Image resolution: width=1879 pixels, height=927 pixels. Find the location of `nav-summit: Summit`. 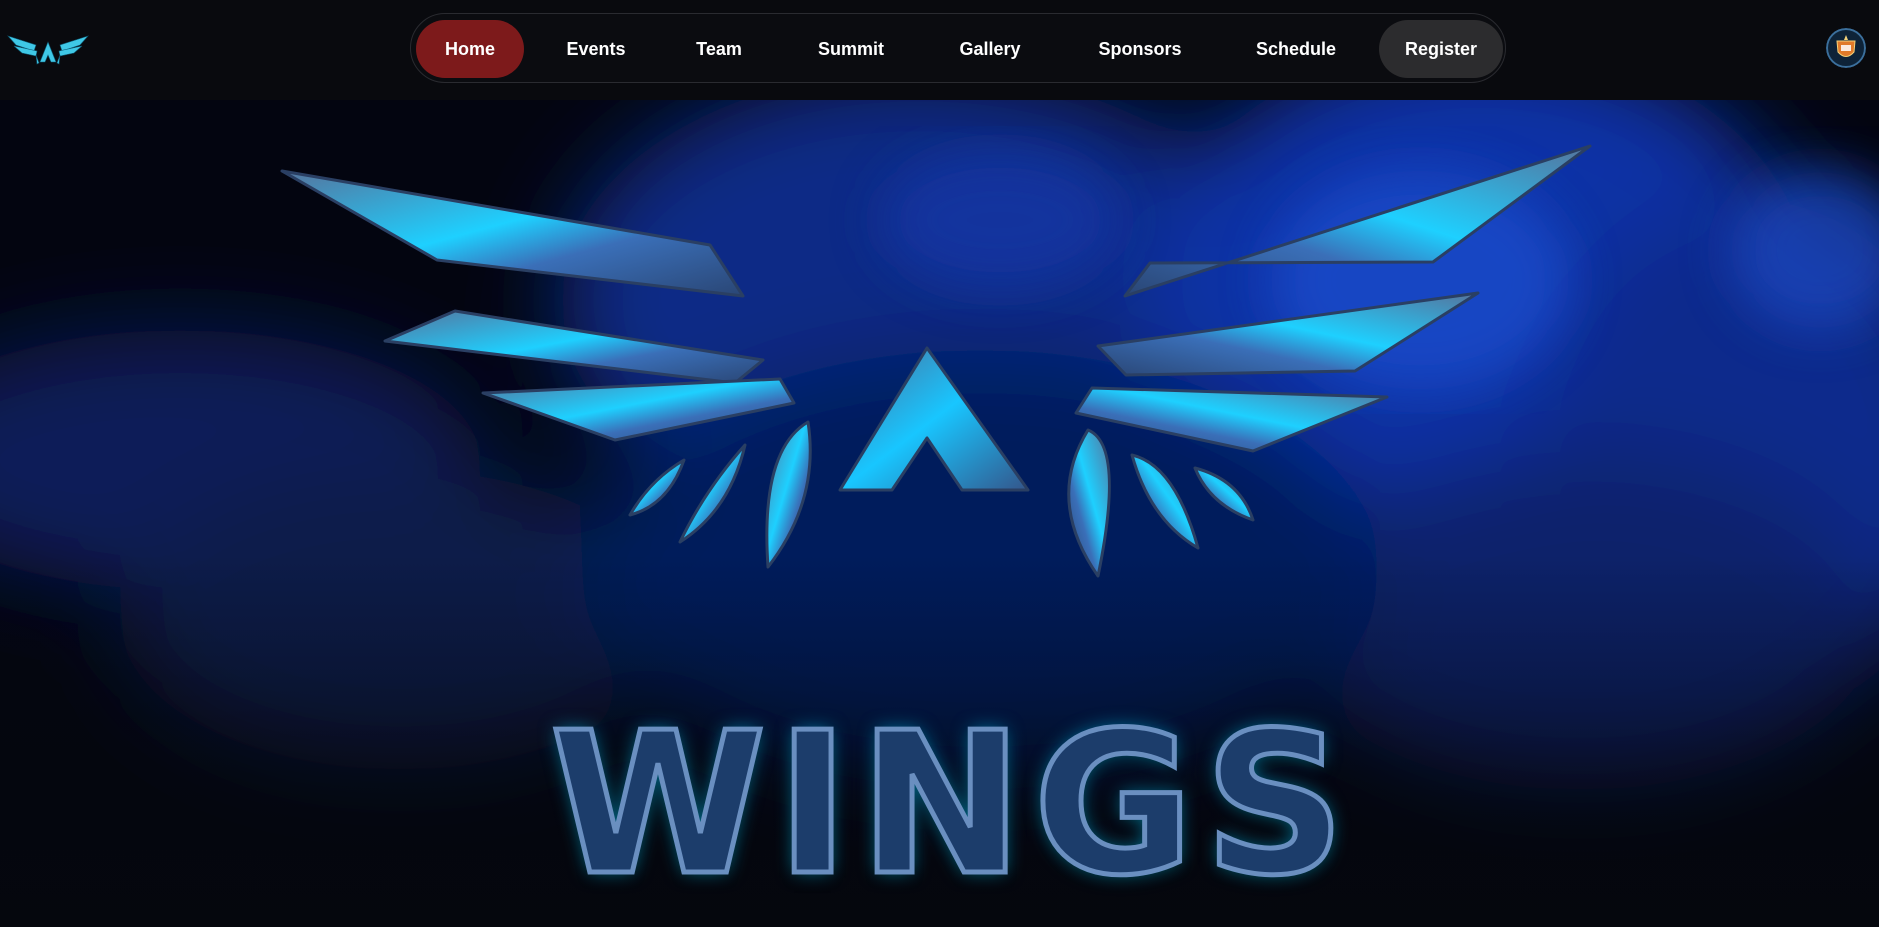

nav-summit: Summit is located at coordinates (851, 49).